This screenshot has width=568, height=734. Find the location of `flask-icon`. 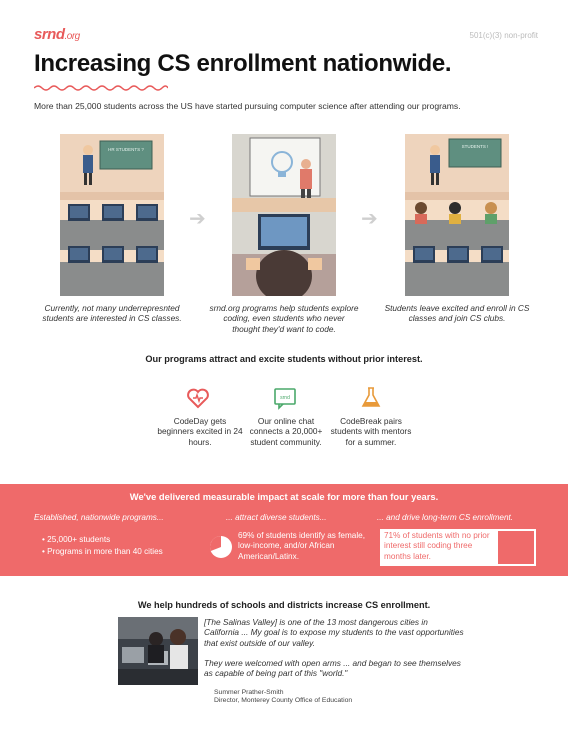

flask-icon is located at coordinates (371, 397).